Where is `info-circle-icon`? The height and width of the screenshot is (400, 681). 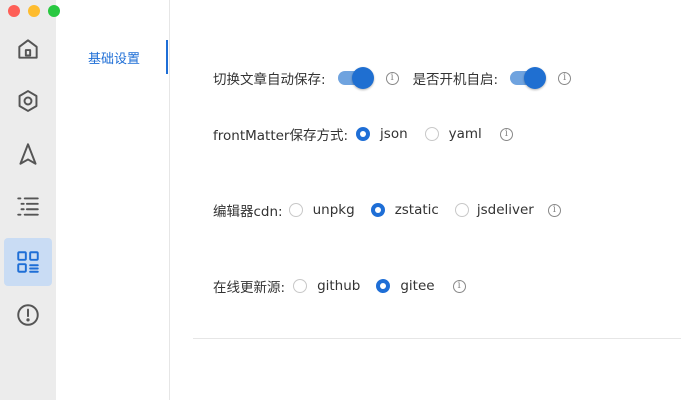
info-circle-icon is located at coordinates (28, 315).